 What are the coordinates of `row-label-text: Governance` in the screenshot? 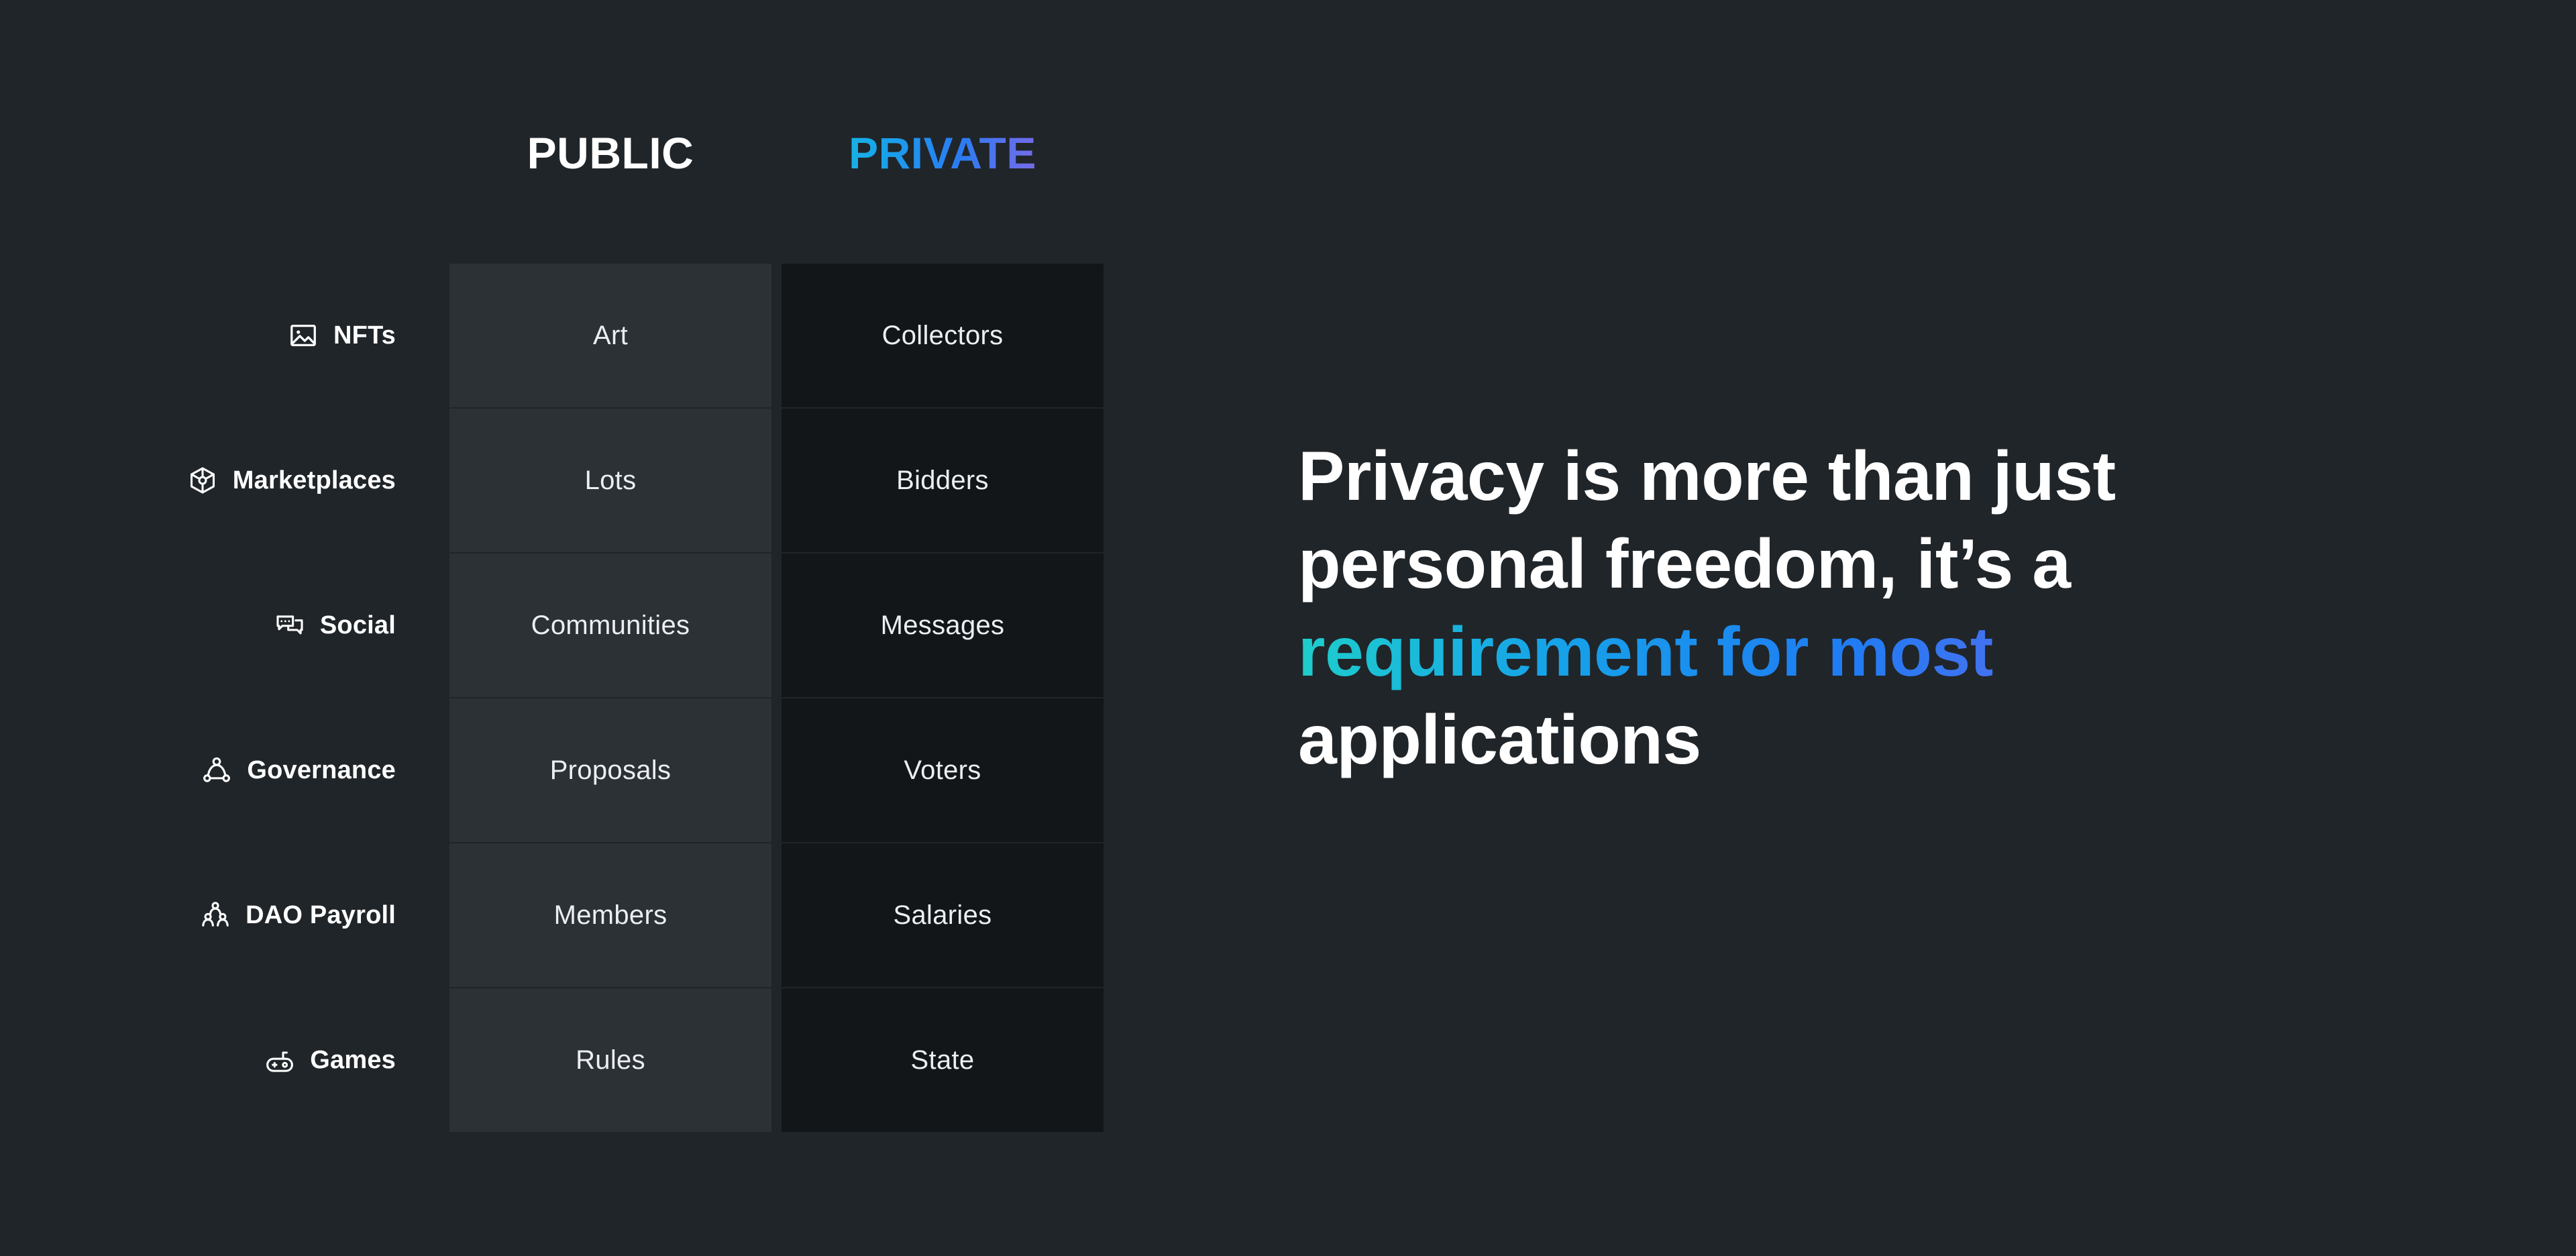 It's located at (321, 769).